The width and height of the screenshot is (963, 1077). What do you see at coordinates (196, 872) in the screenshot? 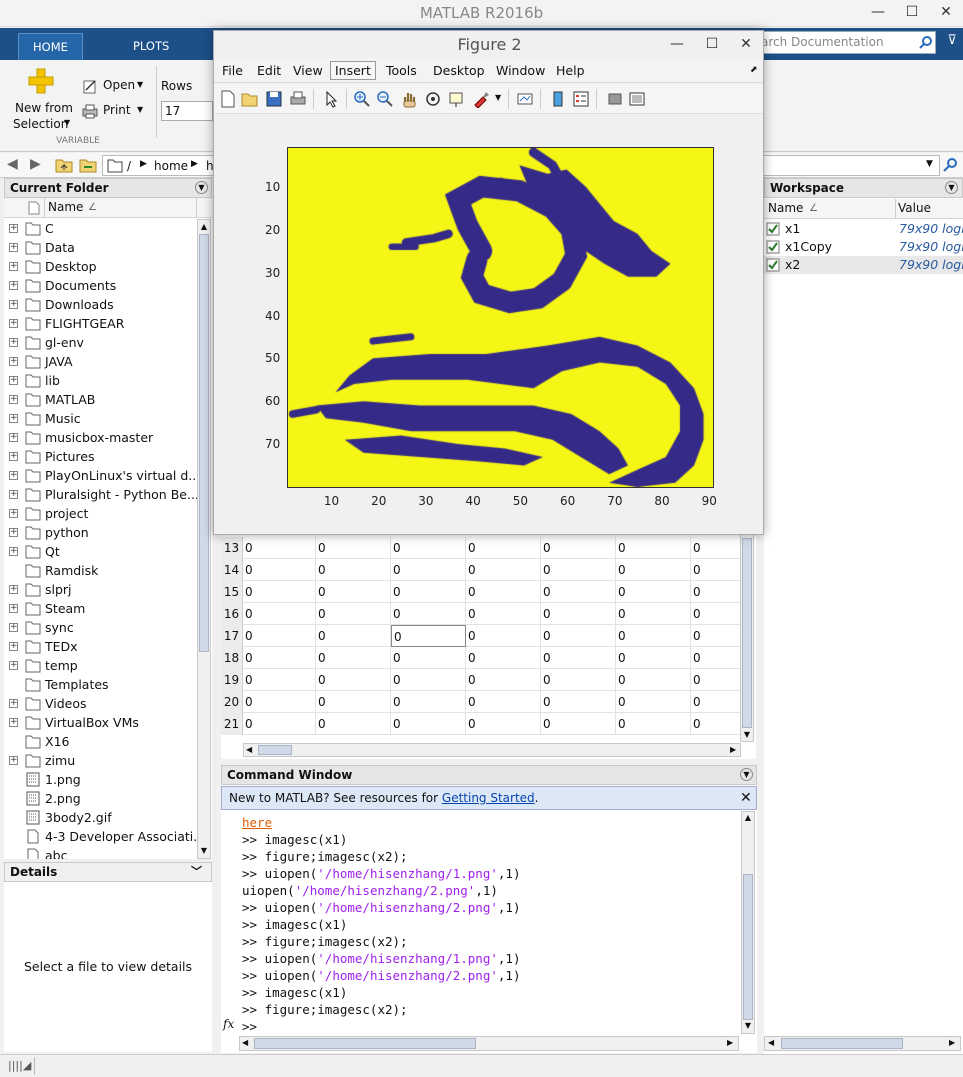
I see `chevron-down-icon: ﹀` at bounding box center [196, 872].